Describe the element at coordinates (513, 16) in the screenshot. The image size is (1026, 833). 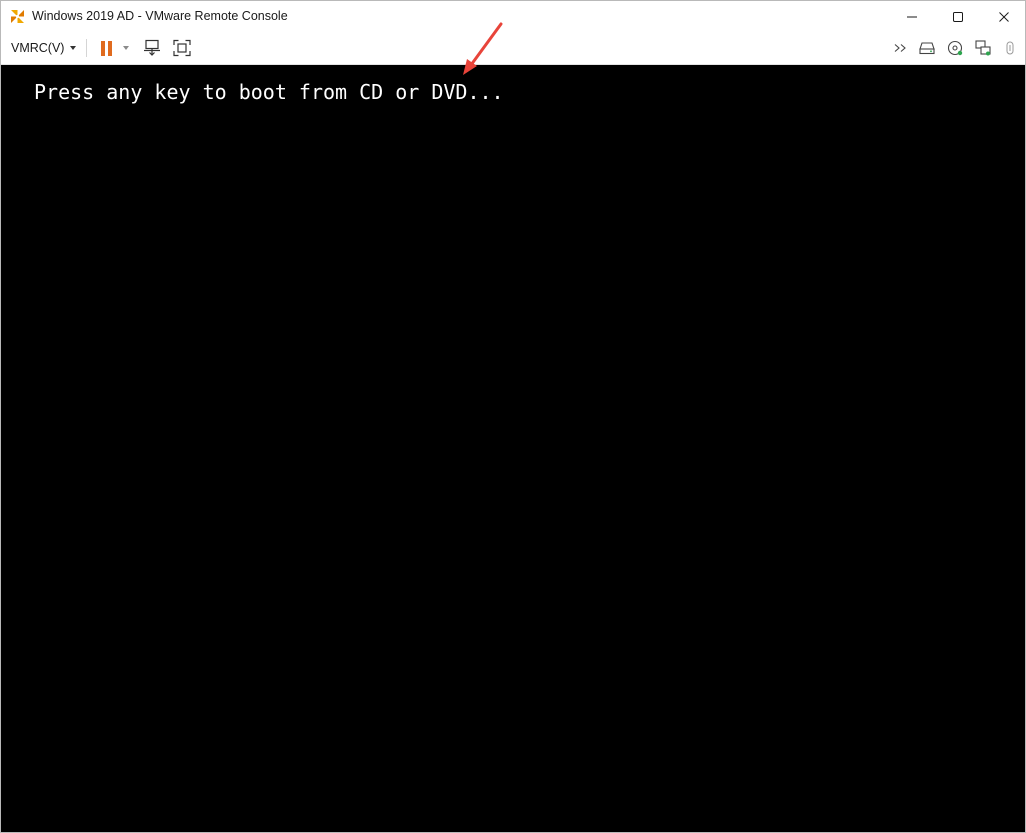
I see `title-bar: Windows 2019 AD - VMware Remote Console` at that location.